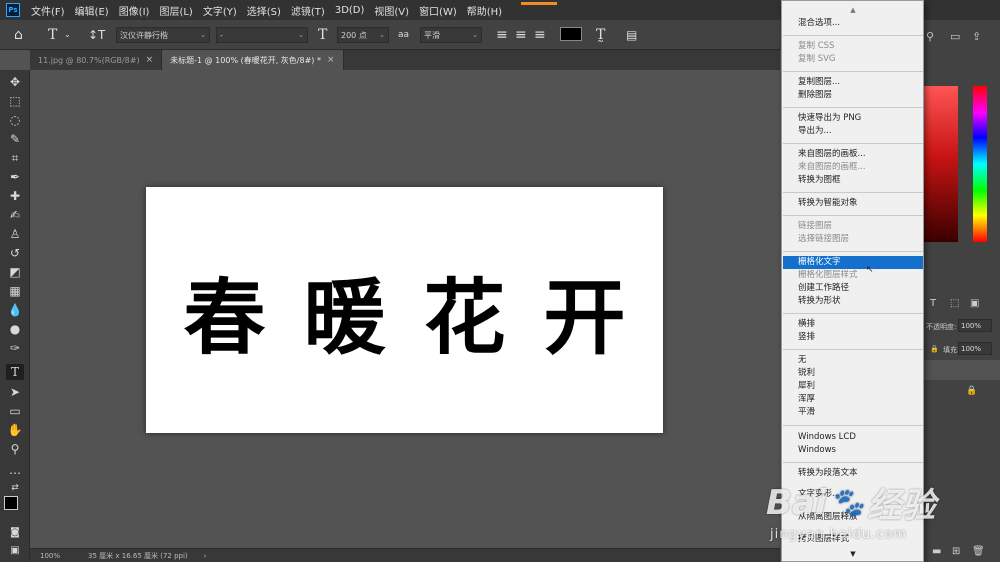 The height and width of the screenshot is (562, 1000). I want to click on clone-stamp-icon: ♙, so click(15, 234).